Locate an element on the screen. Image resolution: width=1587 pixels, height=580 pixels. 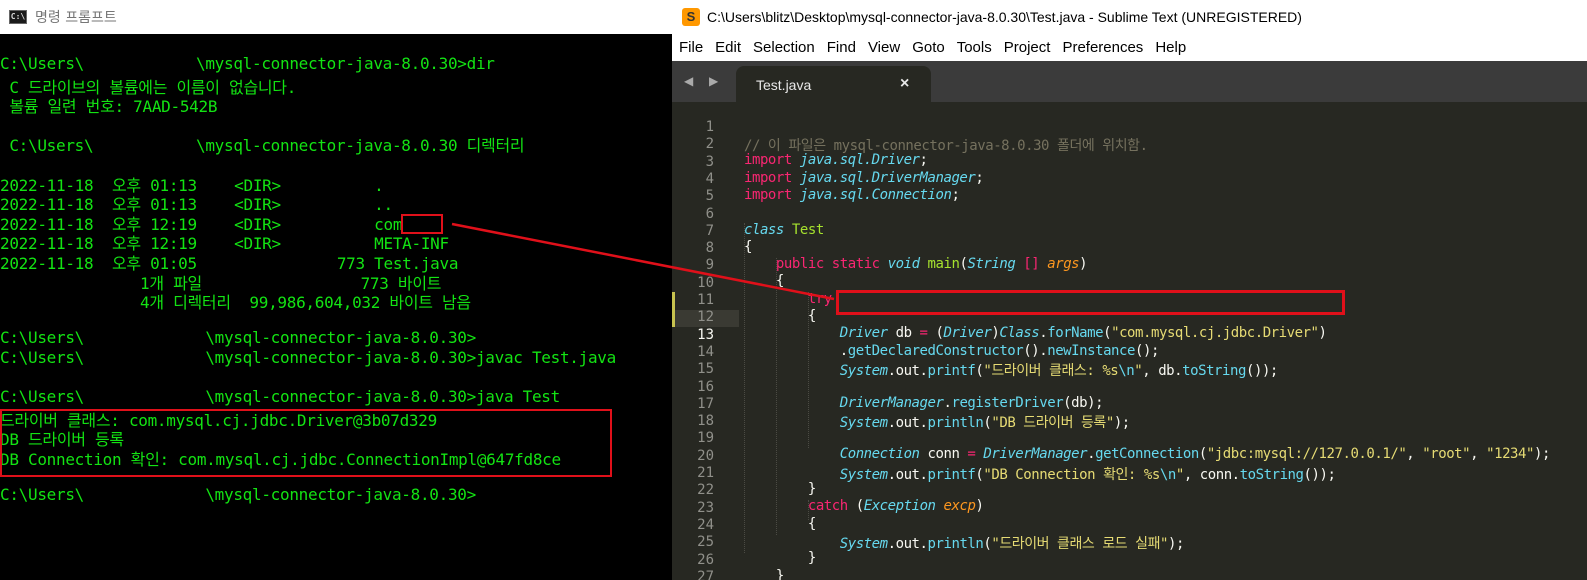
tab-test-java: Test.java × is located at coordinates (833, 84).